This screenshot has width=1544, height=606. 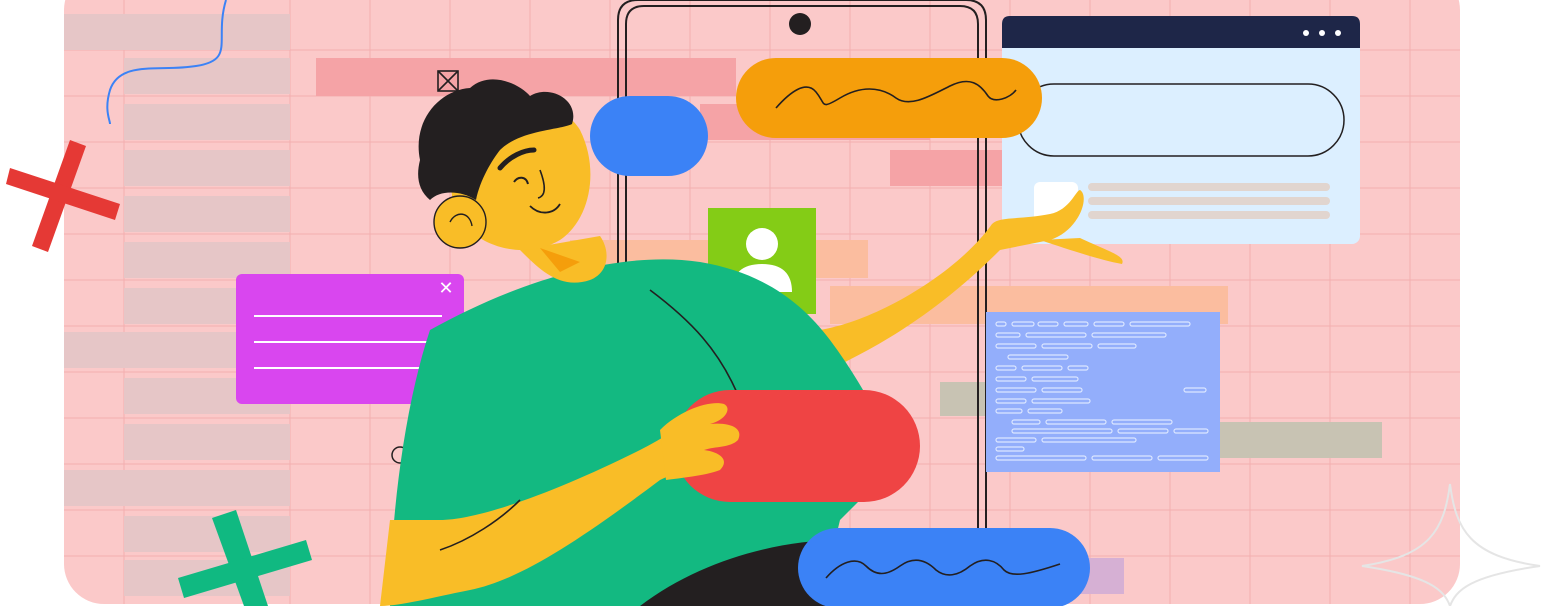 What do you see at coordinates (1103, 392) in the screenshot?
I see `code-panel` at bounding box center [1103, 392].